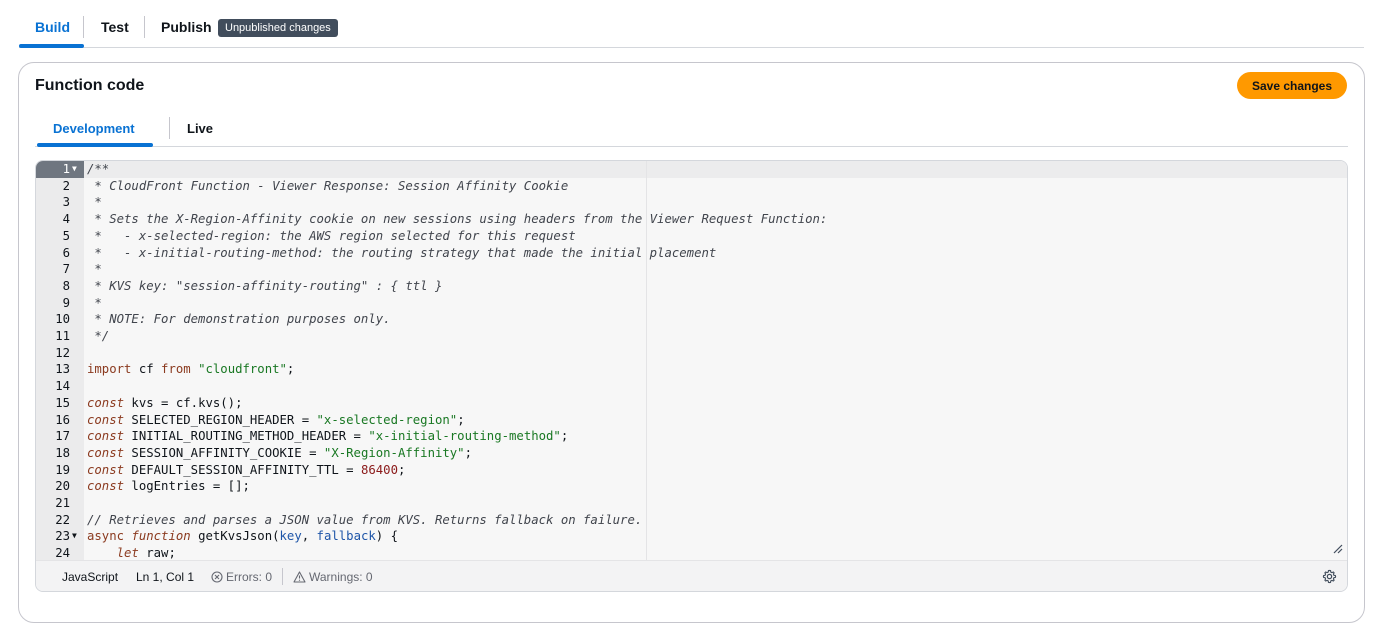  What do you see at coordinates (66, 235) in the screenshot?
I see `line-number: 5` at bounding box center [66, 235].